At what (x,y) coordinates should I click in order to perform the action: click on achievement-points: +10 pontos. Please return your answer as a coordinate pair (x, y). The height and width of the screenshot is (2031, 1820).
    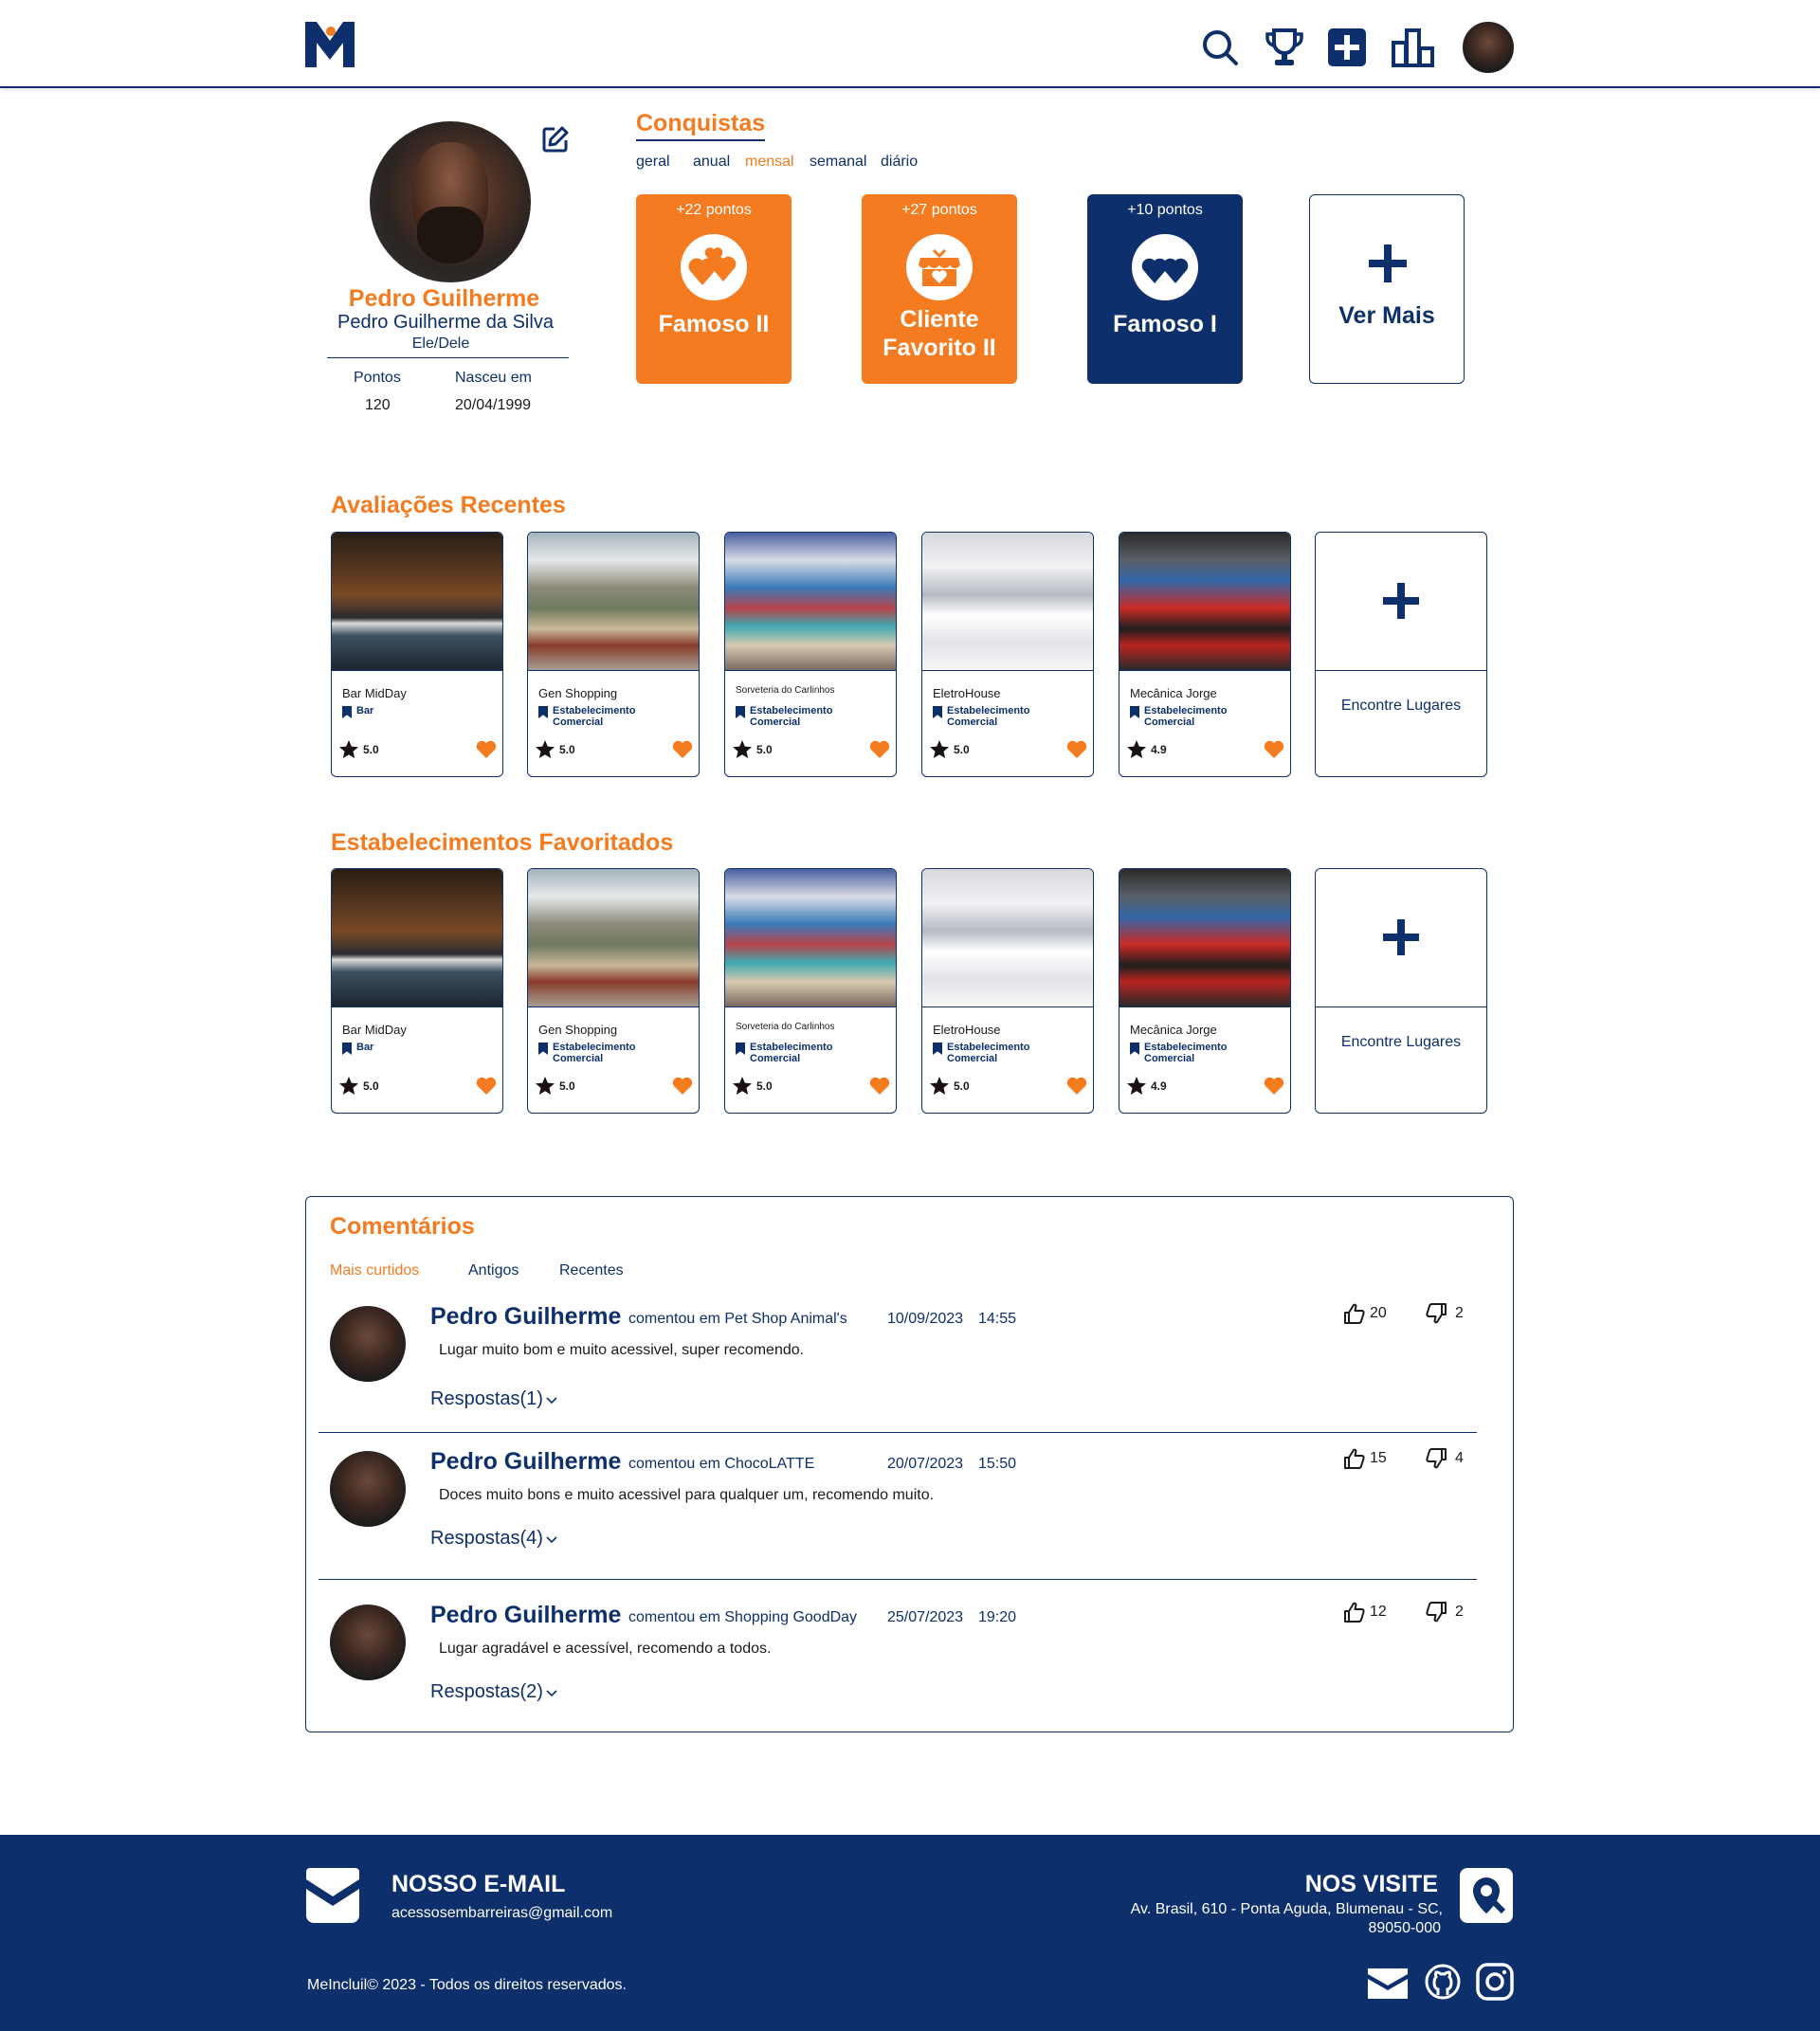
    Looking at the image, I should click on (1165, 210).